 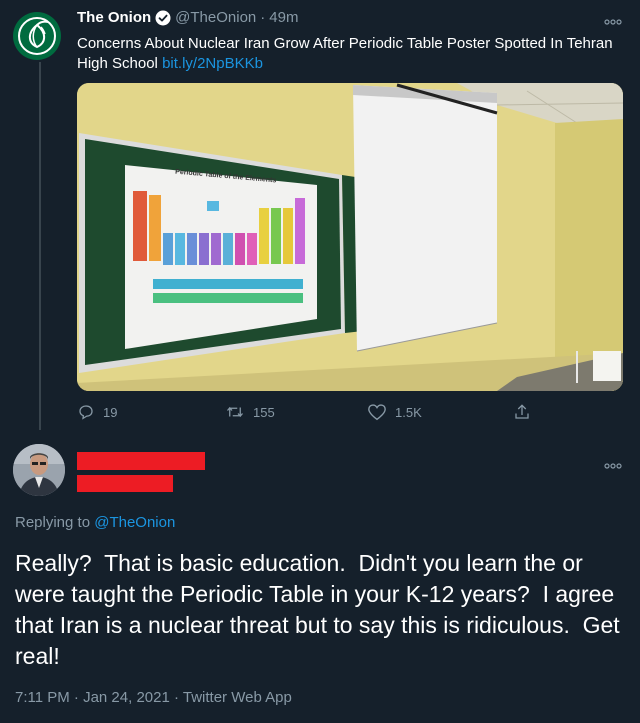 What do you see at coordinates (394, 412) in the screenshot?
I see `like-button: 1.5K` at bounding box center [394, 412].